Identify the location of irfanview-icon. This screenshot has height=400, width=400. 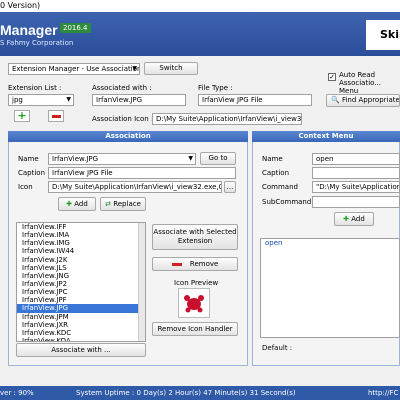
(194, 304).